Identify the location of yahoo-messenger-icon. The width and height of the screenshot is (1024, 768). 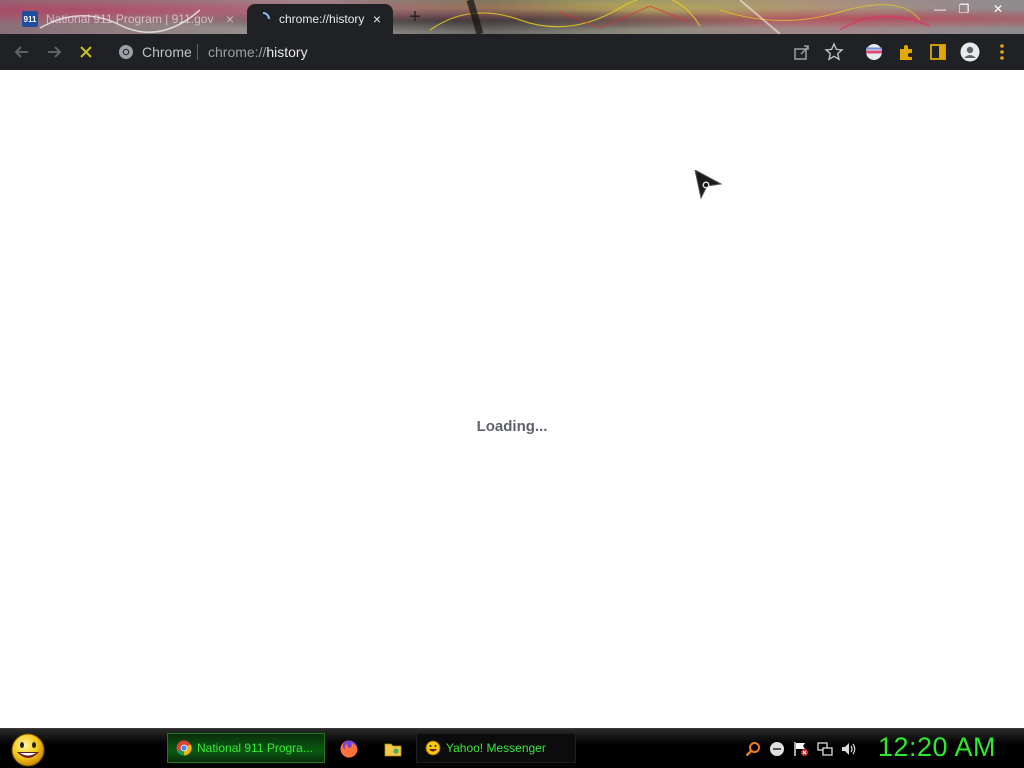
(433, 748).